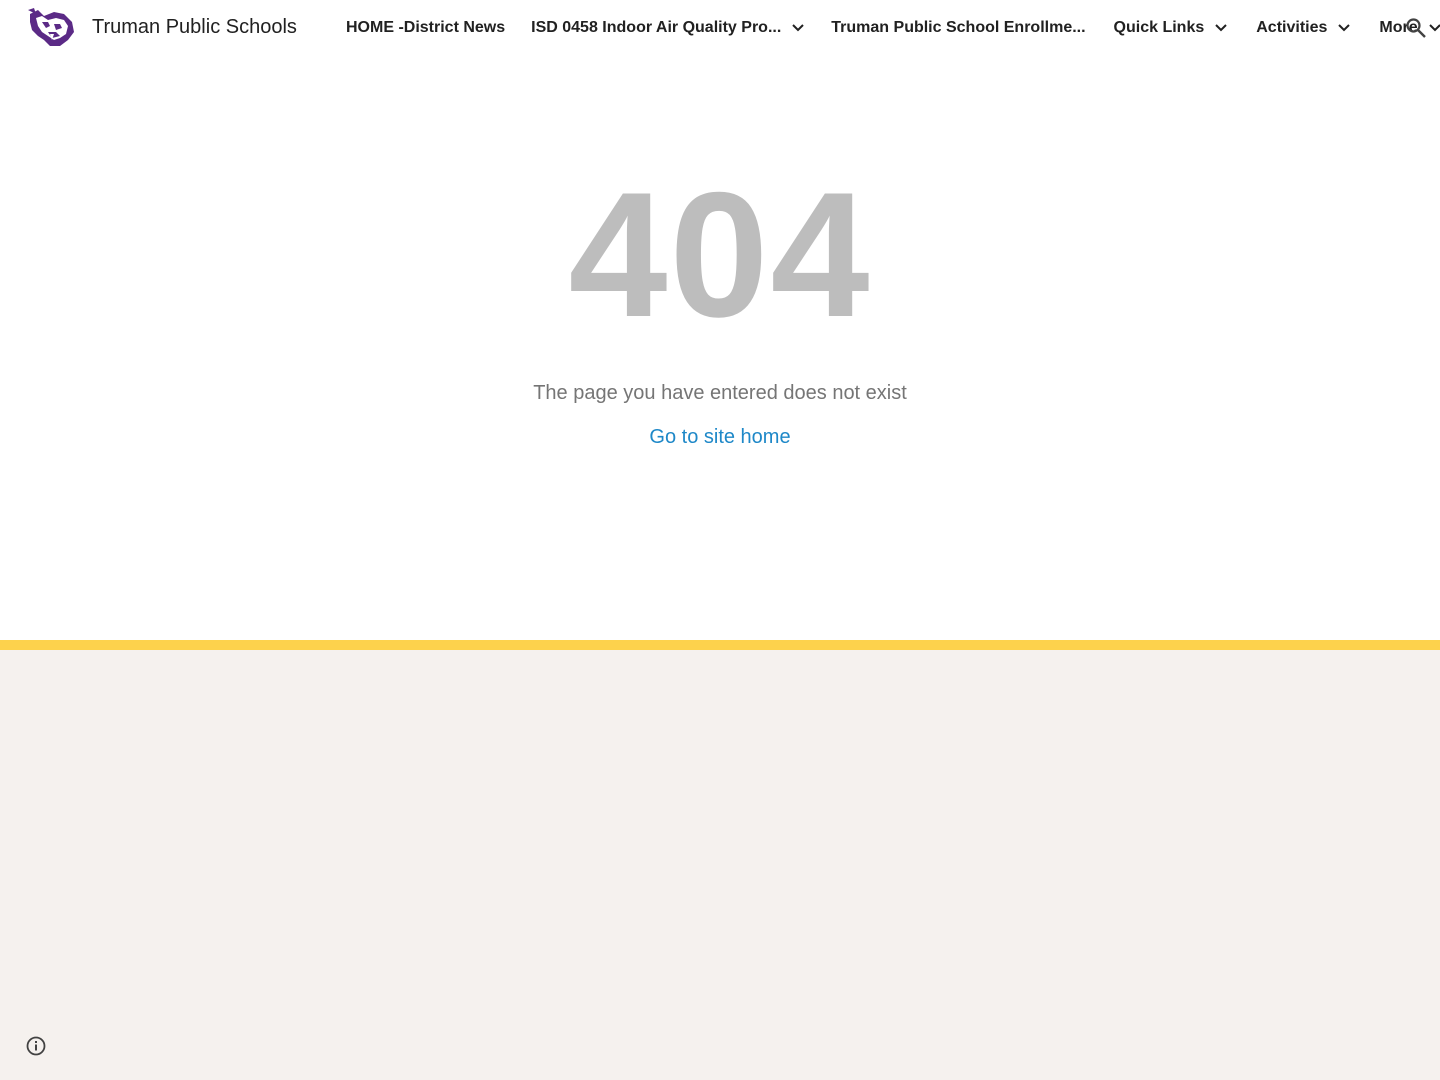 The height and width of the screenshot is (1080, 1440). Describe the element at coordinates (720, 393) in the screenshot. I see `error-message: The page you have entered does not exist` at that location.